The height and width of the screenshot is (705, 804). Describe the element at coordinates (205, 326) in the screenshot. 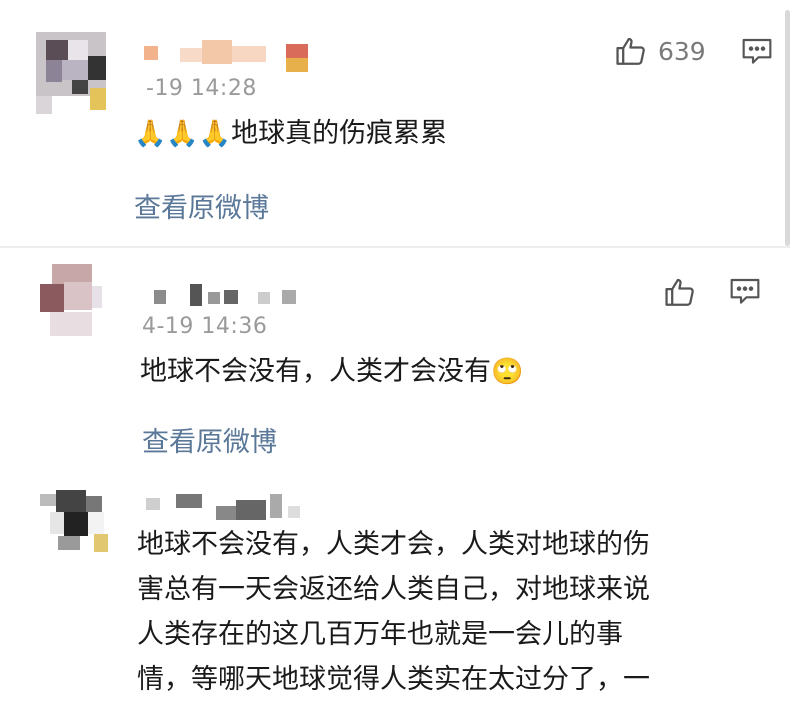

I see `comment-timestamp: 4-19 14:36` at that location.